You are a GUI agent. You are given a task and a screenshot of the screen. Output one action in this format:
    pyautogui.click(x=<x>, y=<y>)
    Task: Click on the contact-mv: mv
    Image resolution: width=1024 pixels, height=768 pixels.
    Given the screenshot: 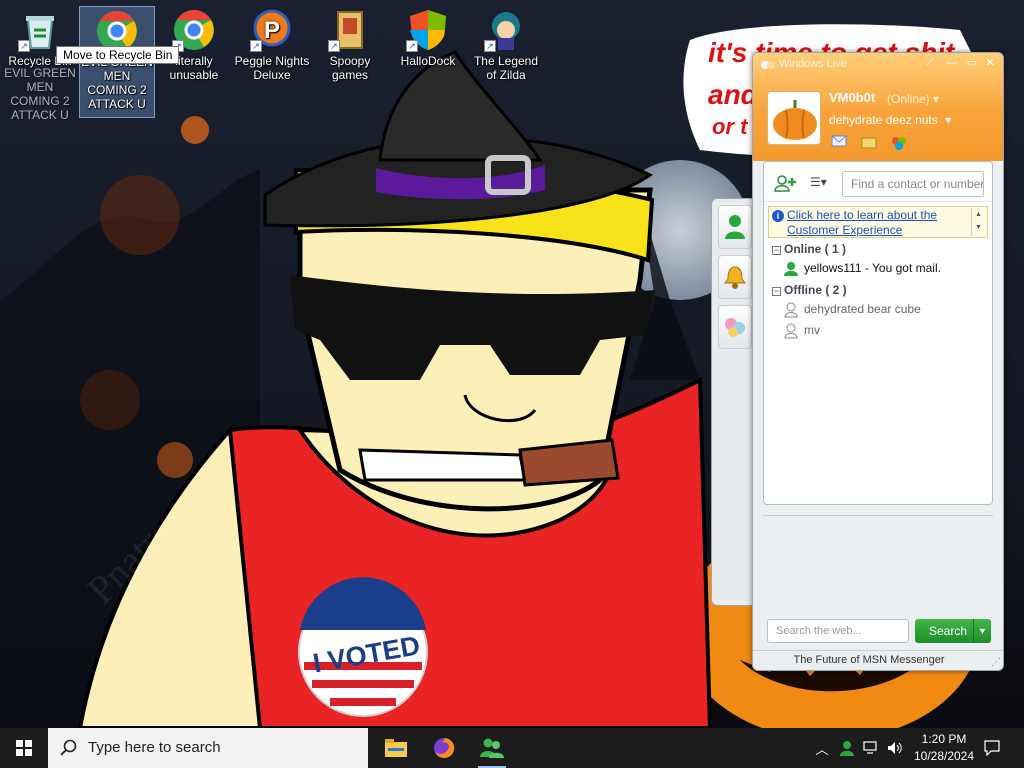 What is the action you would take?
    pyautogui.click(x=878, y=330)
    